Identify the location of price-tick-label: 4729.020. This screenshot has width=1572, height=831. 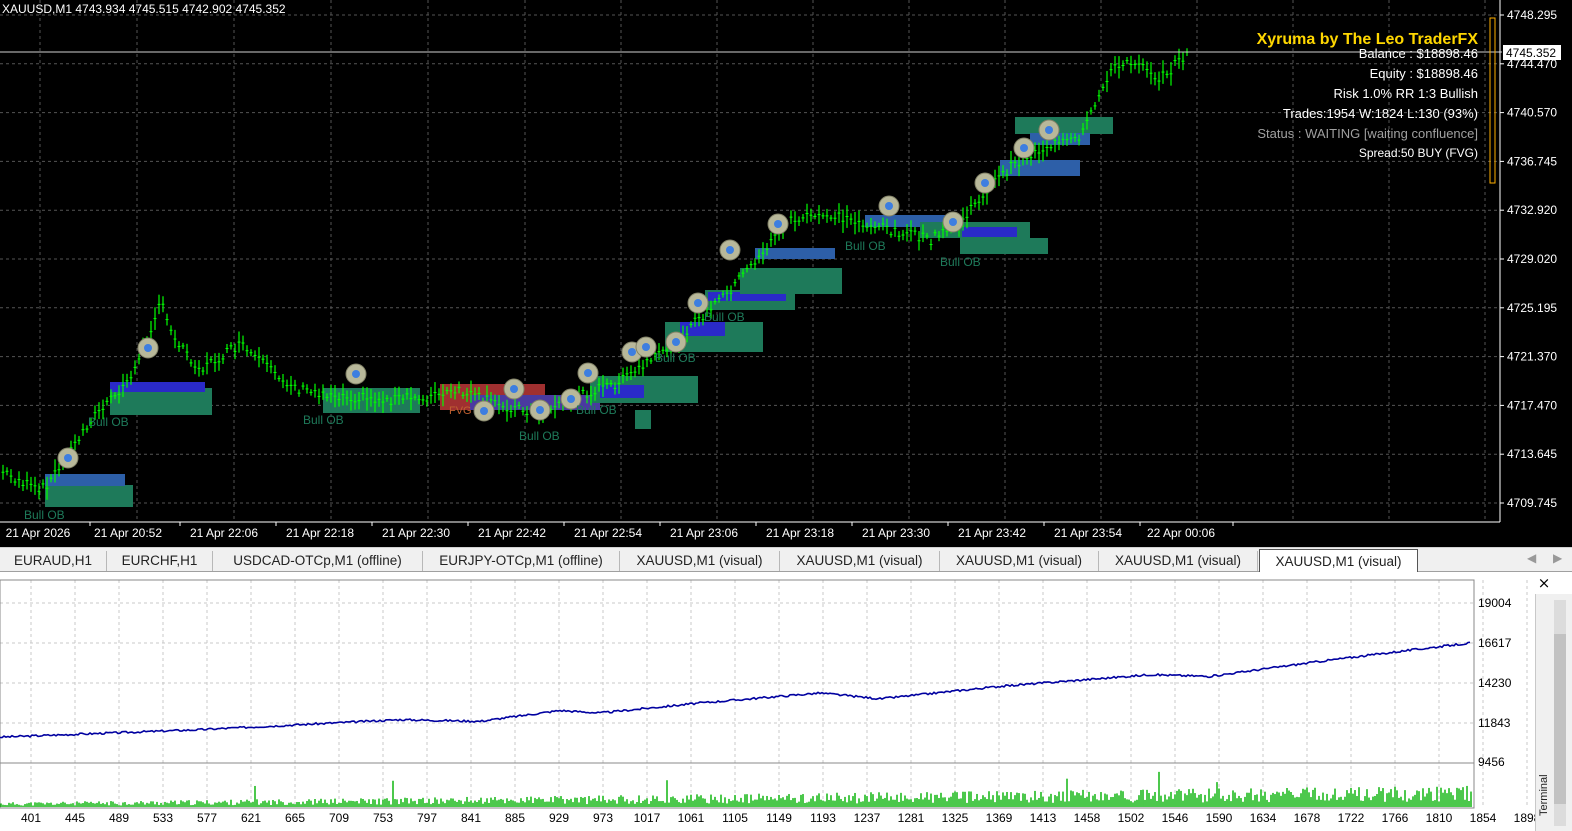
(1532, 259).